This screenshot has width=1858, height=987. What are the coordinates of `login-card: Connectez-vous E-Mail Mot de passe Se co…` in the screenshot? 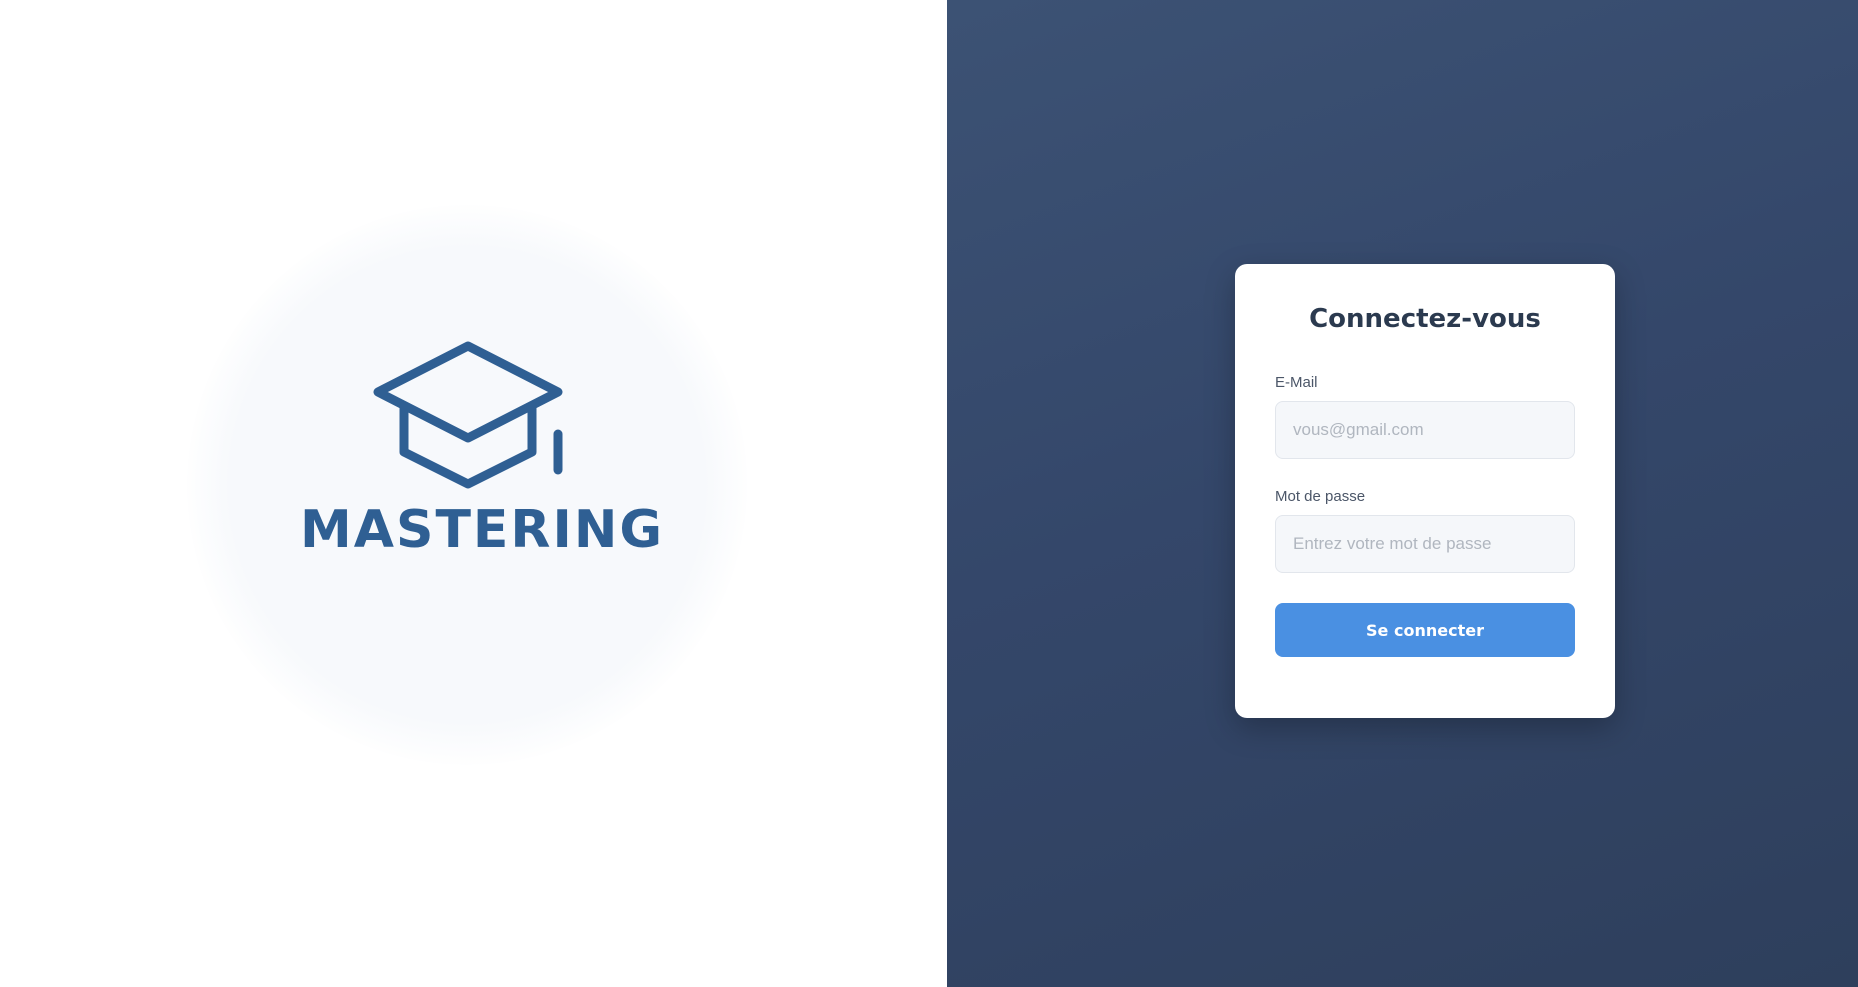 It's located at (1425, 491).